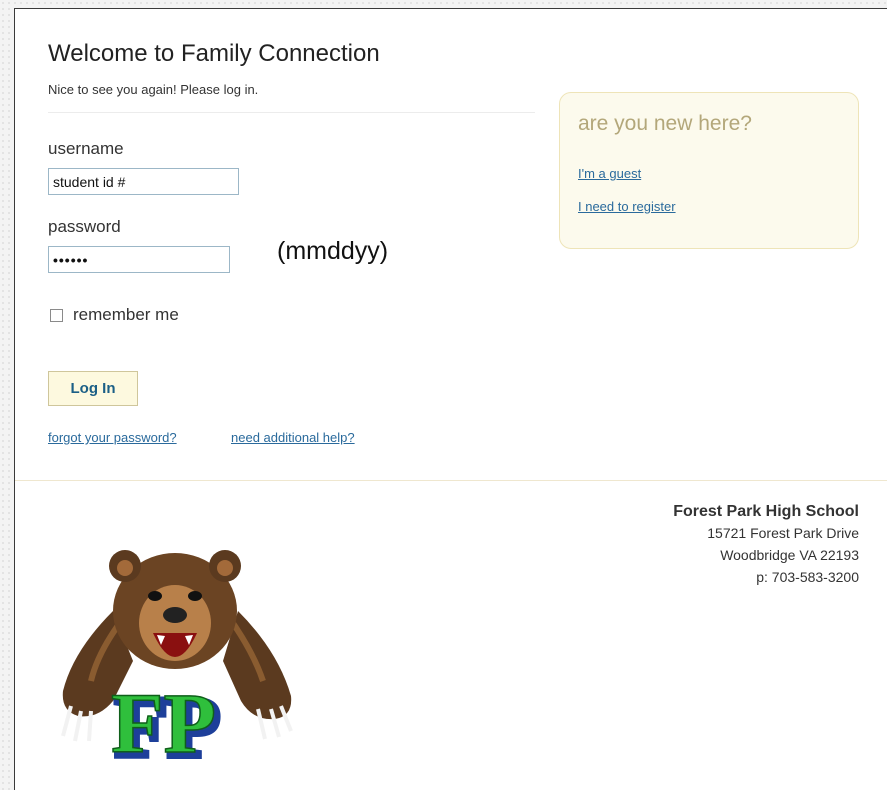  I want to click on login-button: Log In, so click(93, 388).